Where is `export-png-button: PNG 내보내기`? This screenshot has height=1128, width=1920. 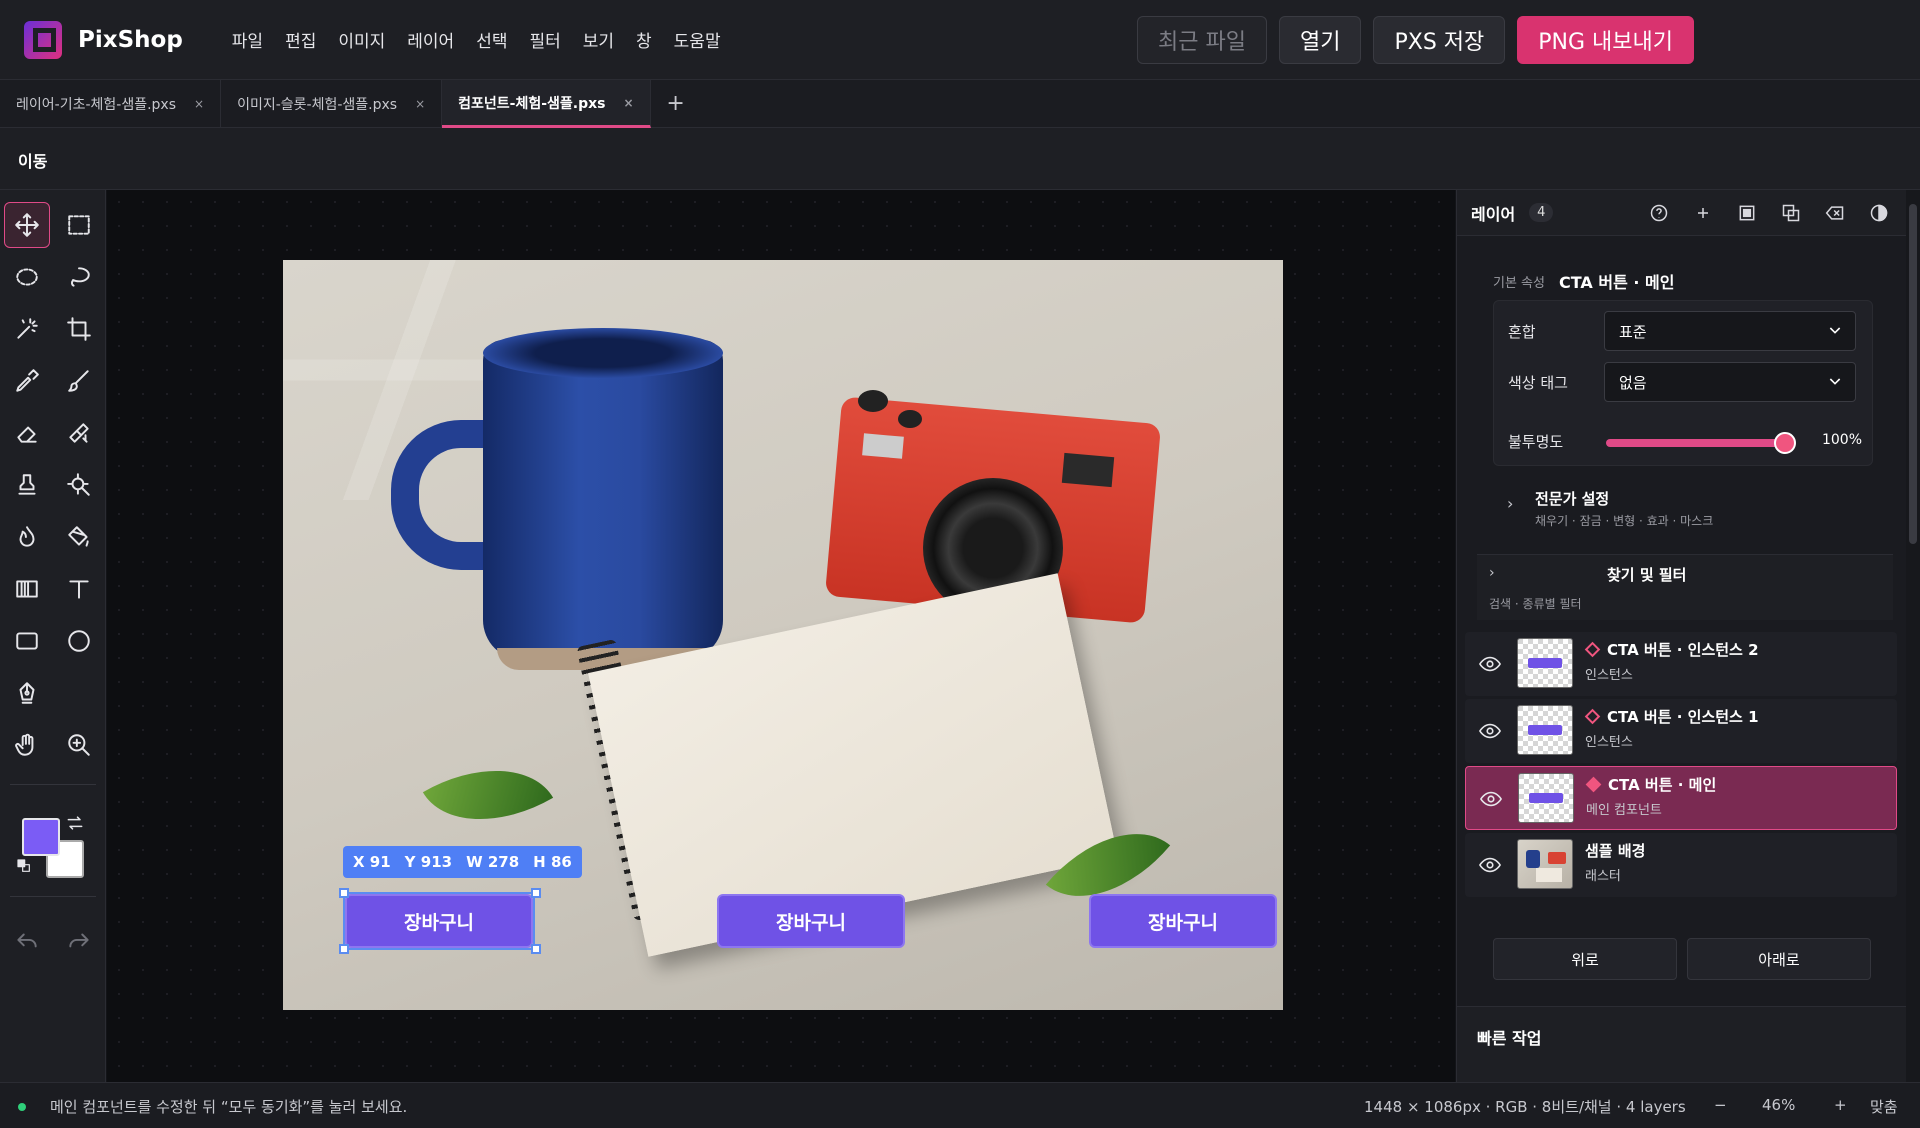 export-png-button: PNG 내보내기 is located at coordinates (1605, 40).